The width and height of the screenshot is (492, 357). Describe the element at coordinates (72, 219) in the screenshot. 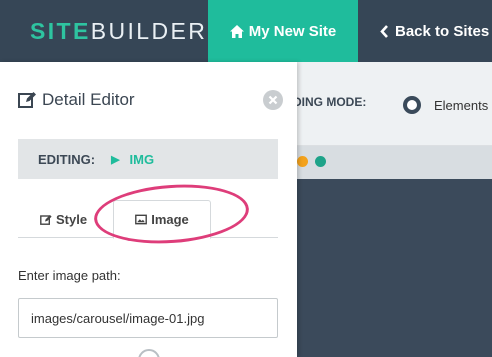

I see `tab-style-label: Style` at that location.